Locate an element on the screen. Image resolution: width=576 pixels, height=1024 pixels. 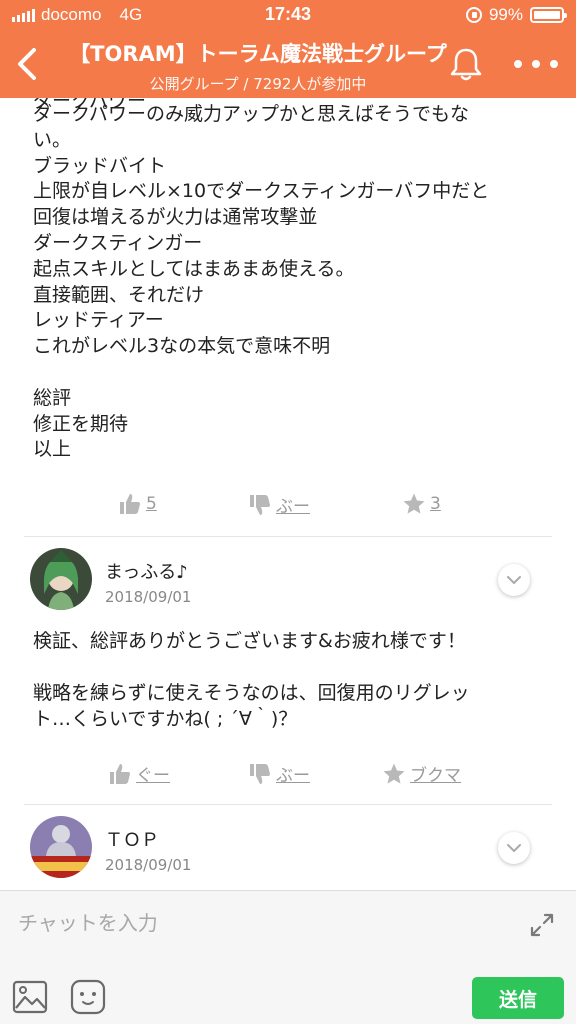
group-header: 【TORAM】トーラム魔法戦士グループ 公開グループ / 7292人が参加中 is located at coordinates (258, 66).